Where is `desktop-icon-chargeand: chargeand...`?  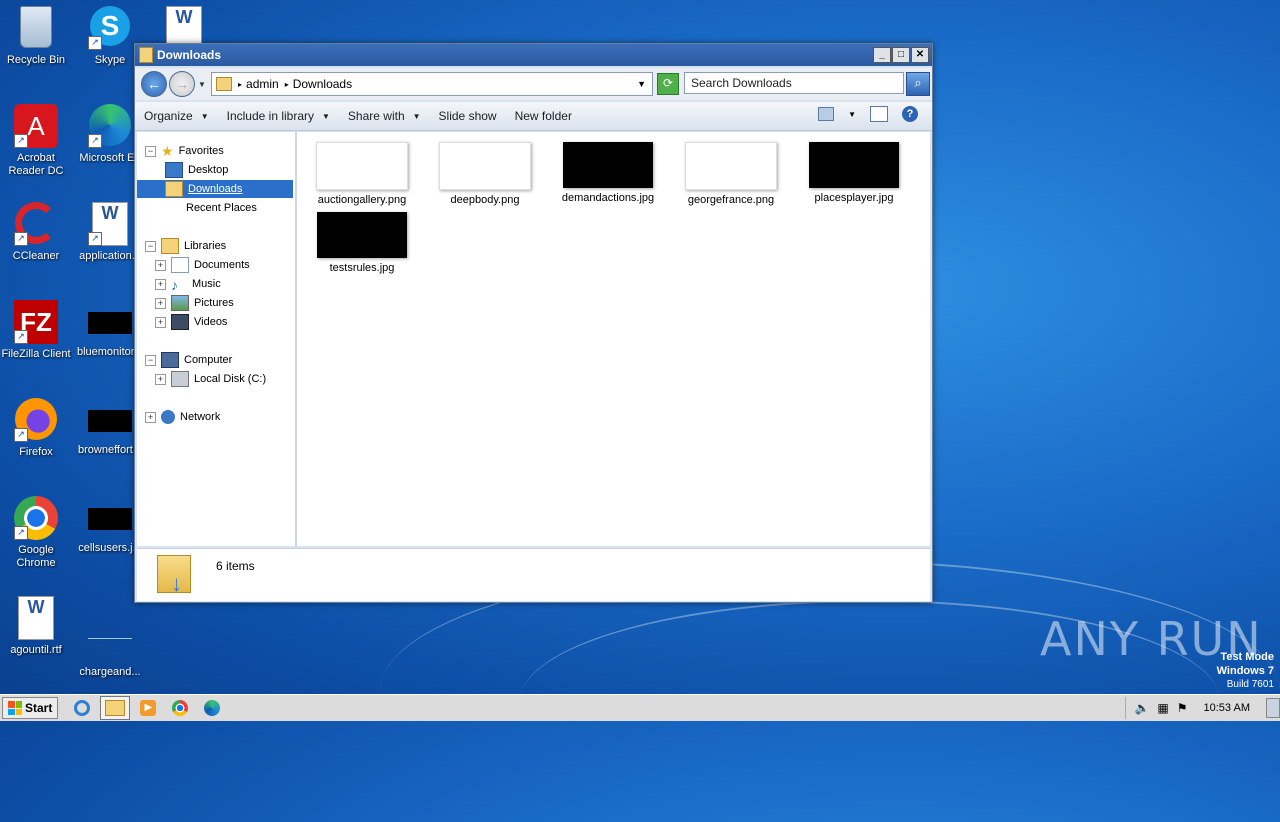
desktop-icon-chargeand: chargeand... is located at coordinates (110, 637).